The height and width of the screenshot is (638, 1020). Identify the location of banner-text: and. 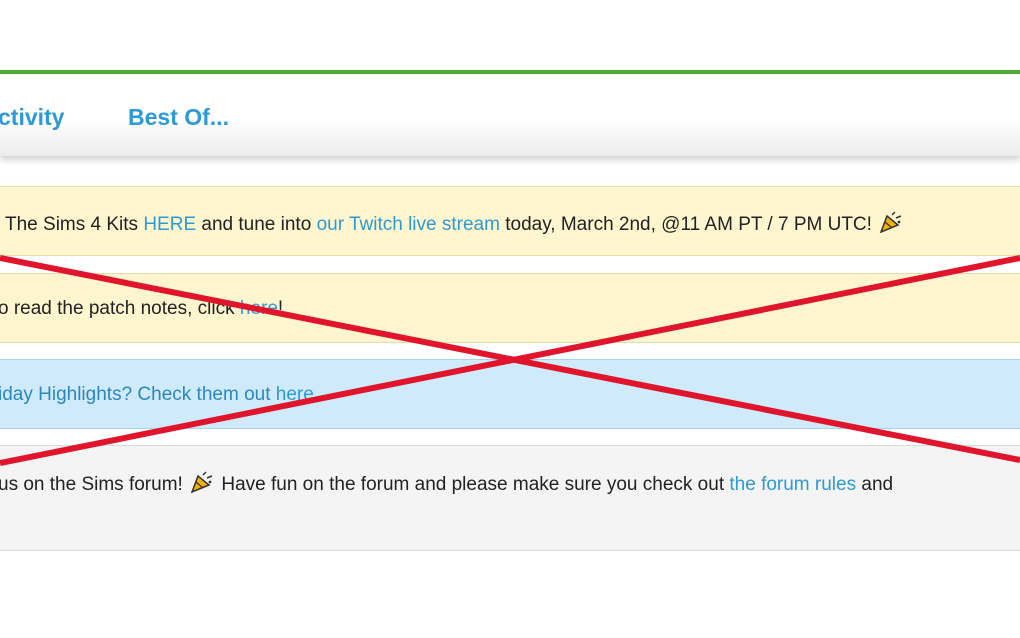
(875, 484).